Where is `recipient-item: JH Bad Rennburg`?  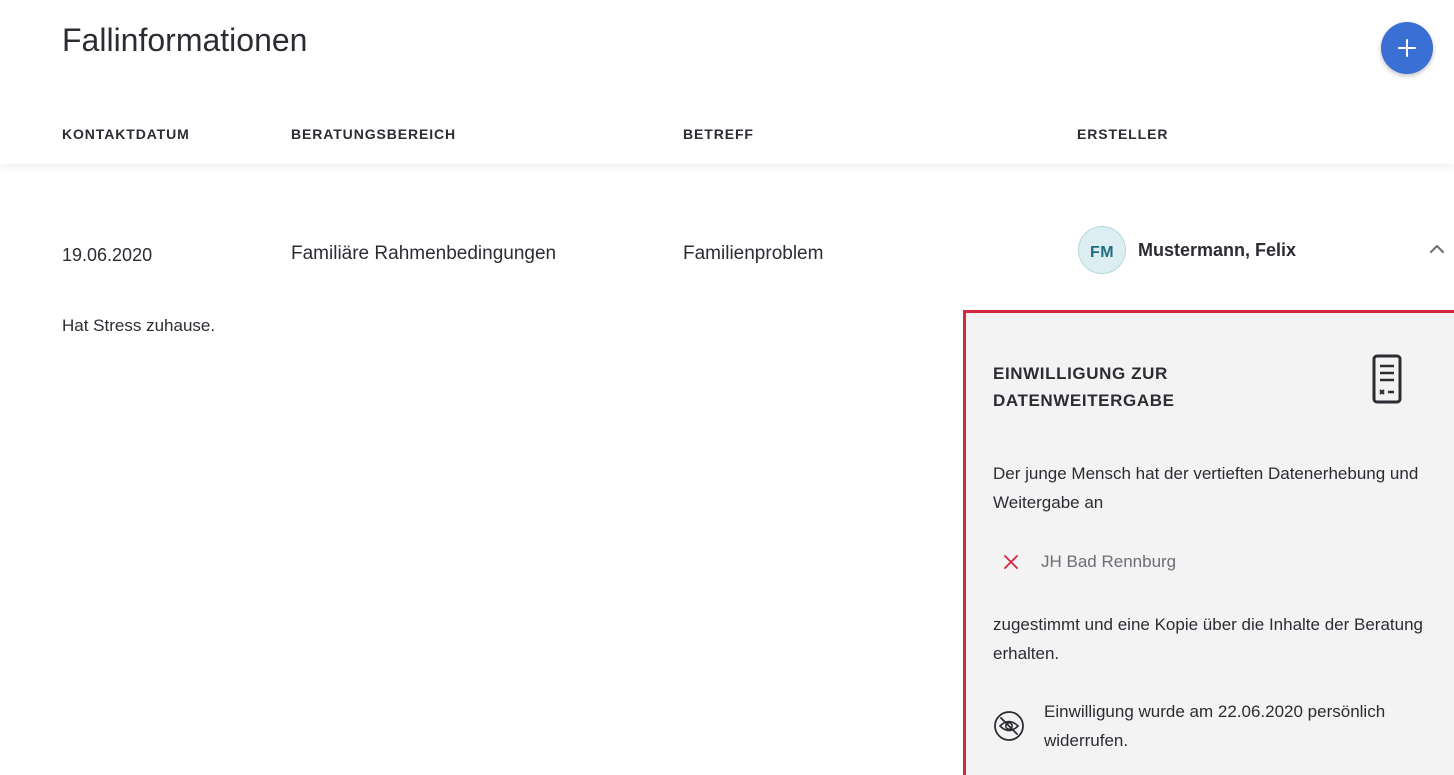
recipient-item: JH Bad Rennburg is located at coordinates (1089, 562).